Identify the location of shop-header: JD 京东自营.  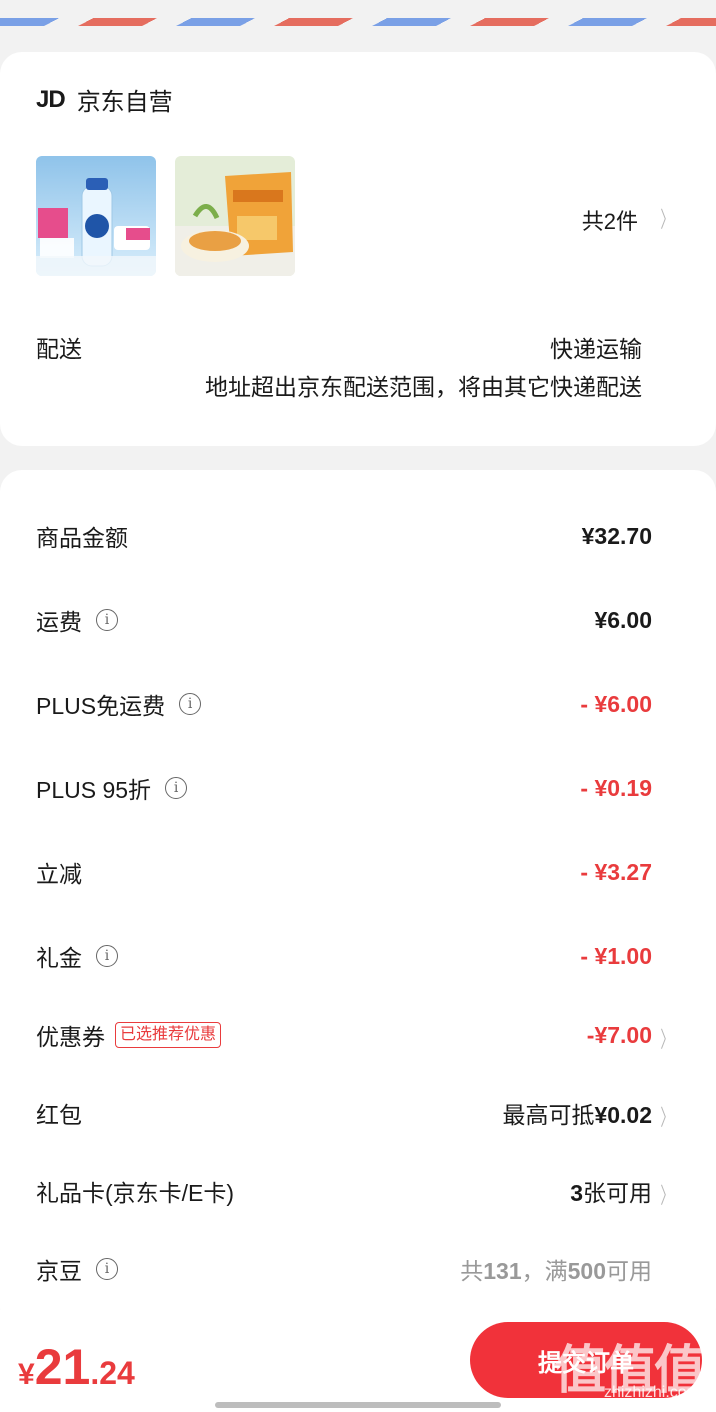
(104, 99).